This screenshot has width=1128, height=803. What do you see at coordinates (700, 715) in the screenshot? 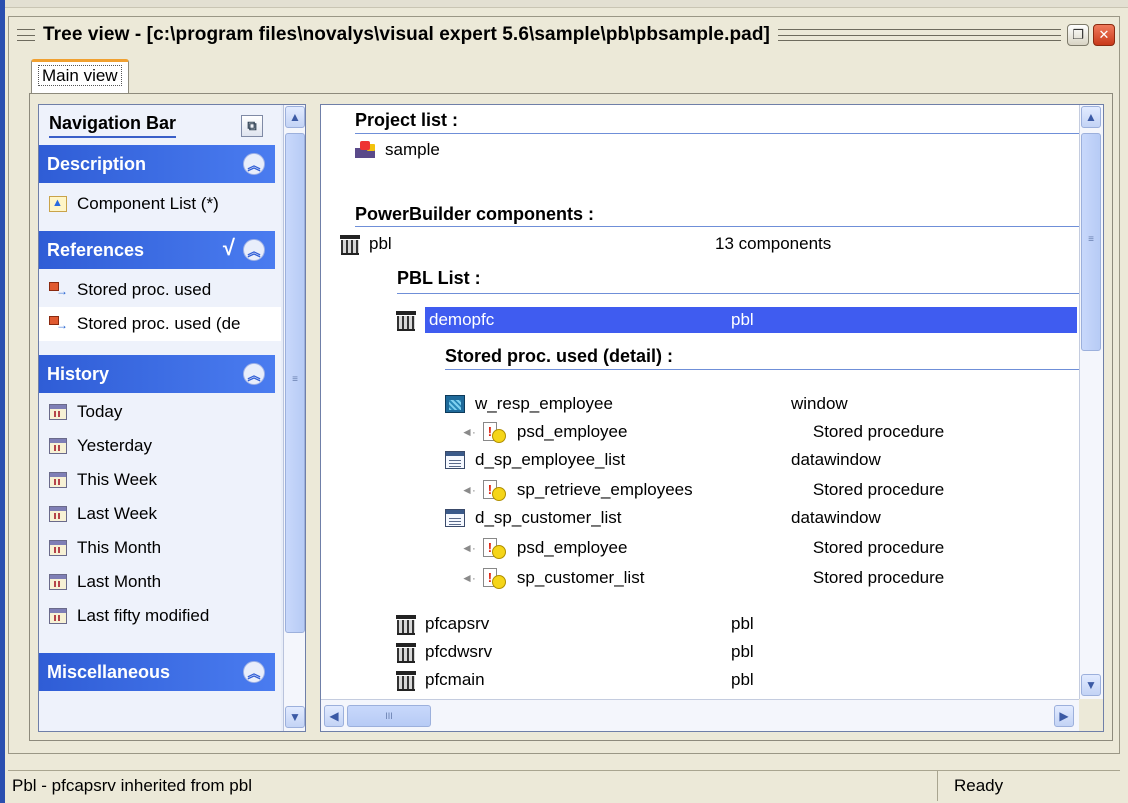
I see `tree-horizontal-scrollbar: ◀ III ▶` at bounding box center [700, 715].